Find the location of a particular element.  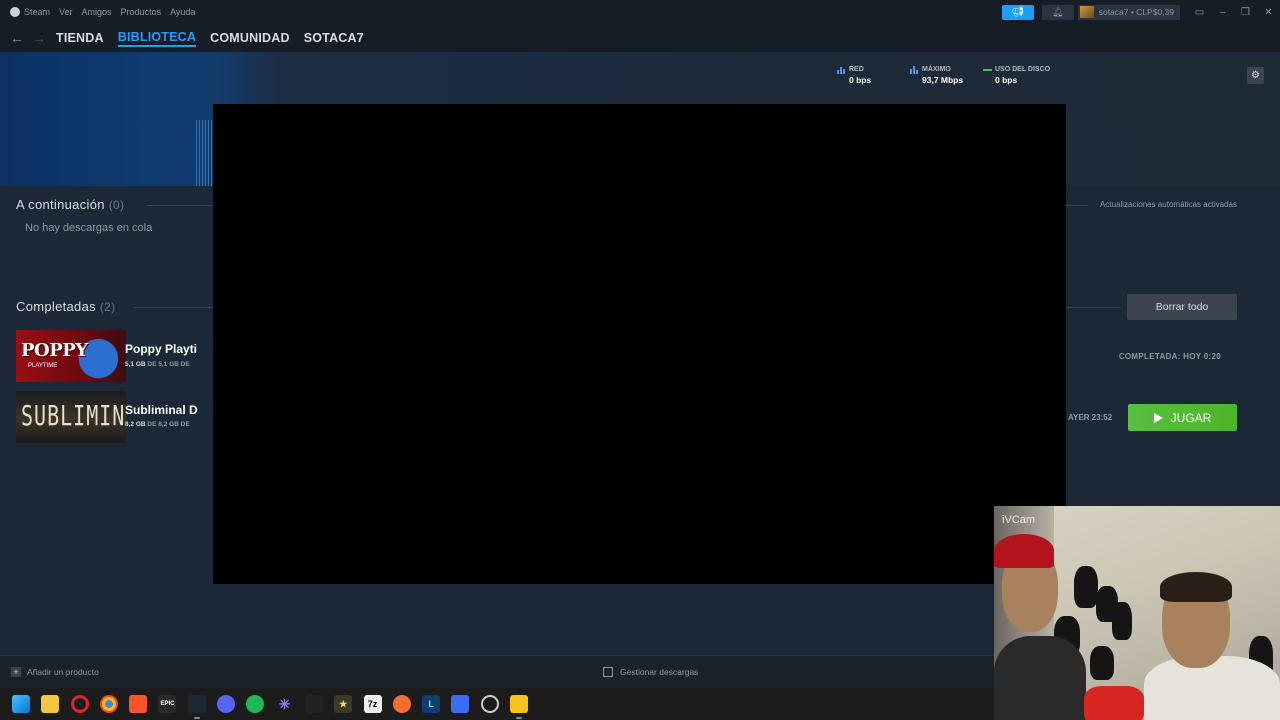

download-icon is located at coordinates (608, 672).